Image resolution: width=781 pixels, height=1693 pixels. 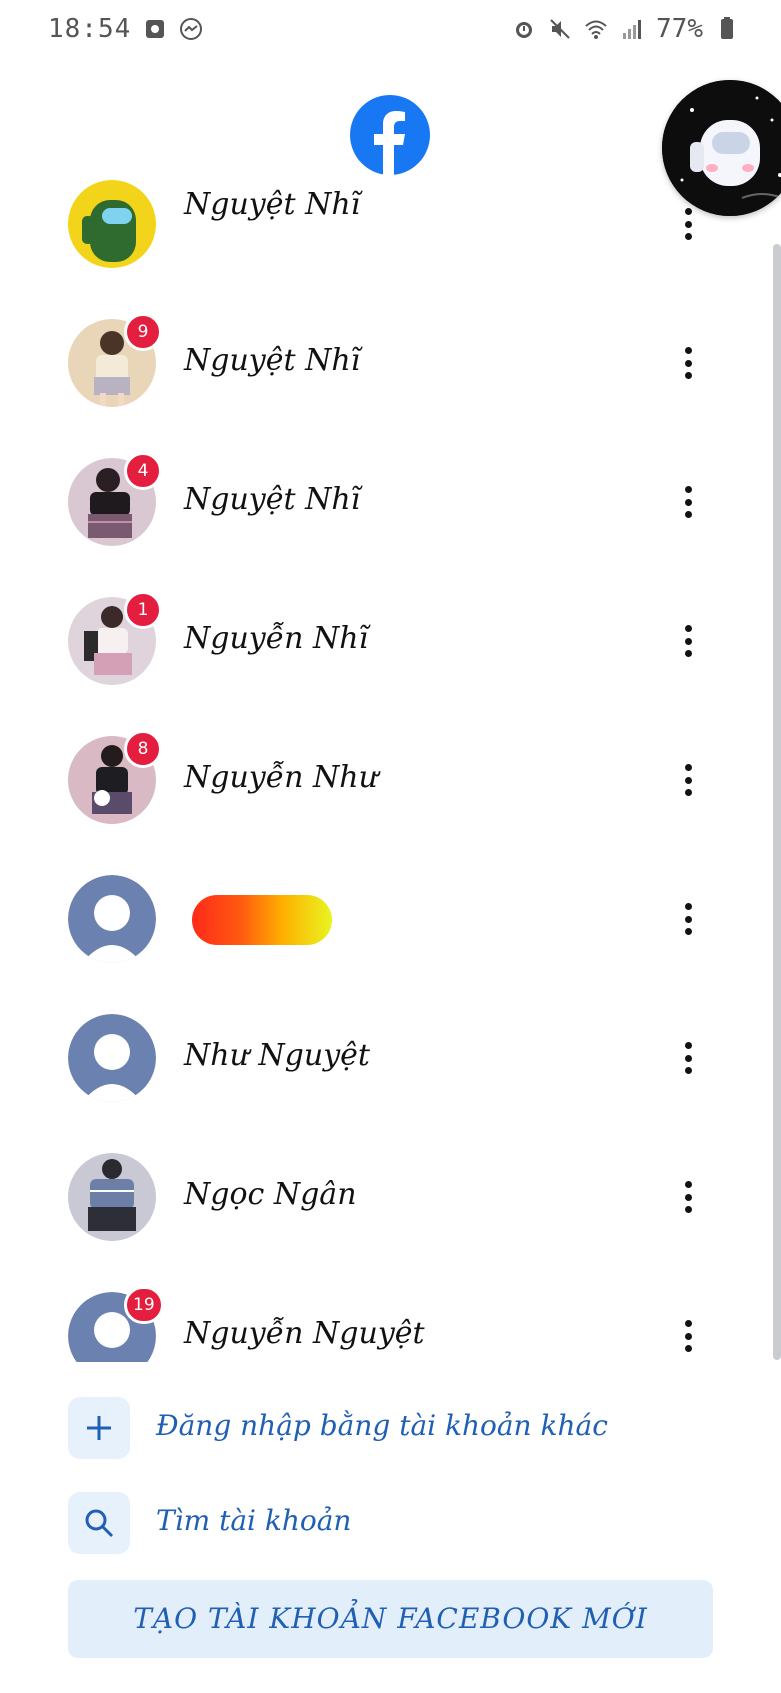 What do you see at coordinates (390, 783) in the screenshot?
I see `account-row: 8 Nguyễn Như` at bounding box center [390, 783].